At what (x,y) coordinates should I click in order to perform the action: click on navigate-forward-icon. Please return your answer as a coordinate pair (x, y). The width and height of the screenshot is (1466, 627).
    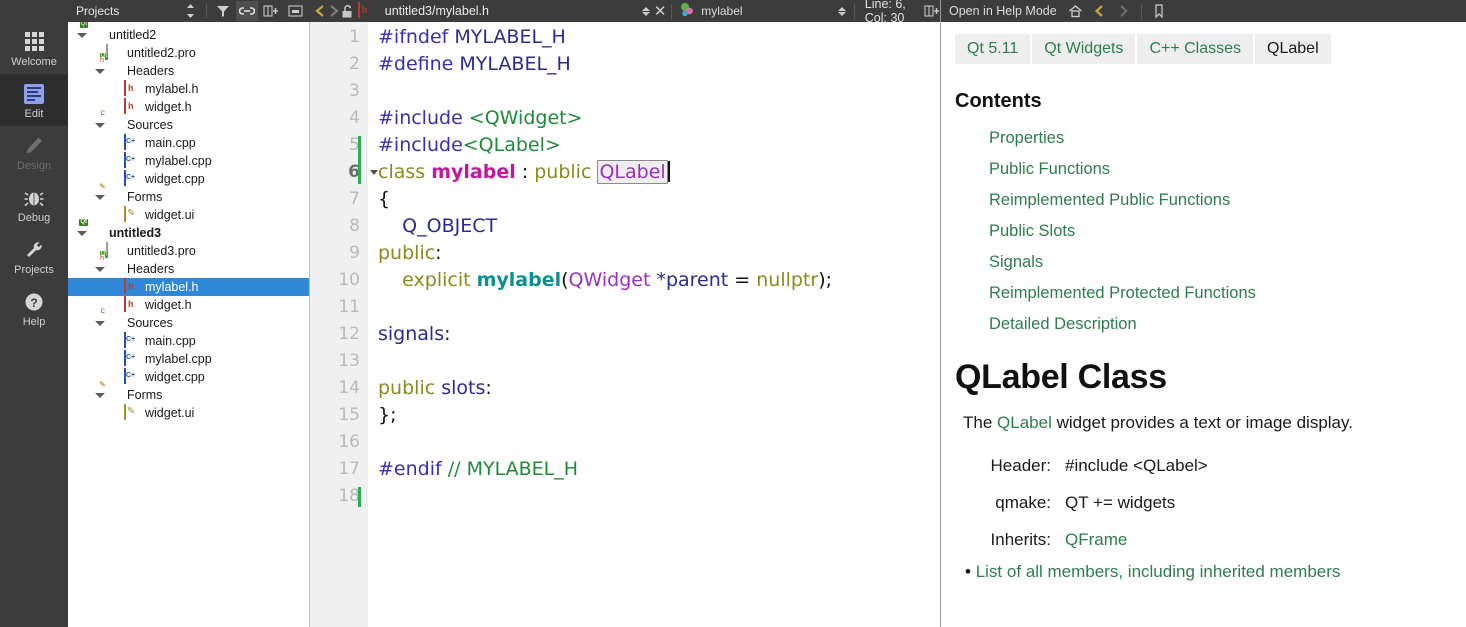
    Looking at the image, I should click on (333, 11).